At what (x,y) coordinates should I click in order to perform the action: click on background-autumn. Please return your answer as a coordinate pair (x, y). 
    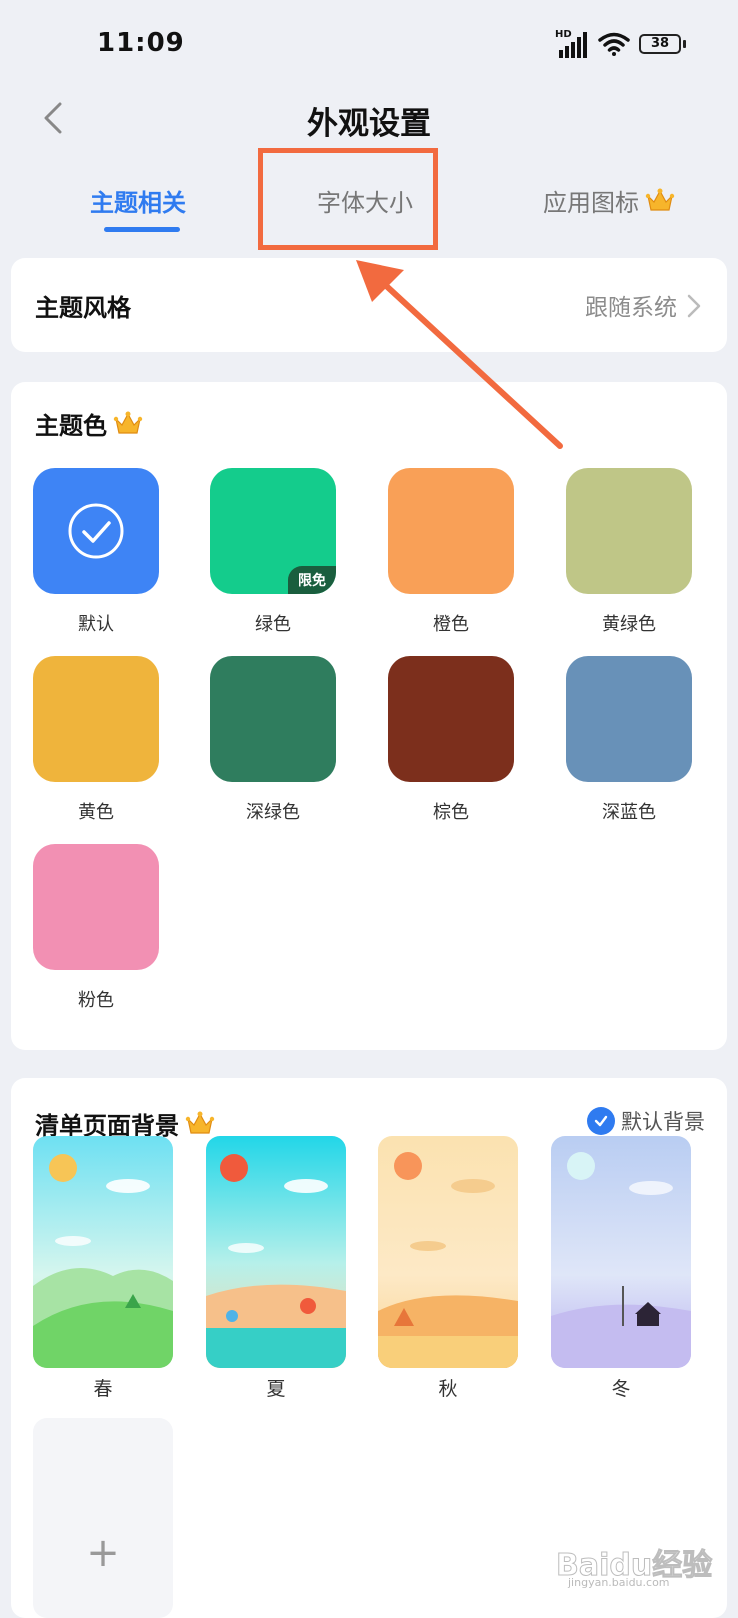
    Looking at the image, I should click on (448, 1252).